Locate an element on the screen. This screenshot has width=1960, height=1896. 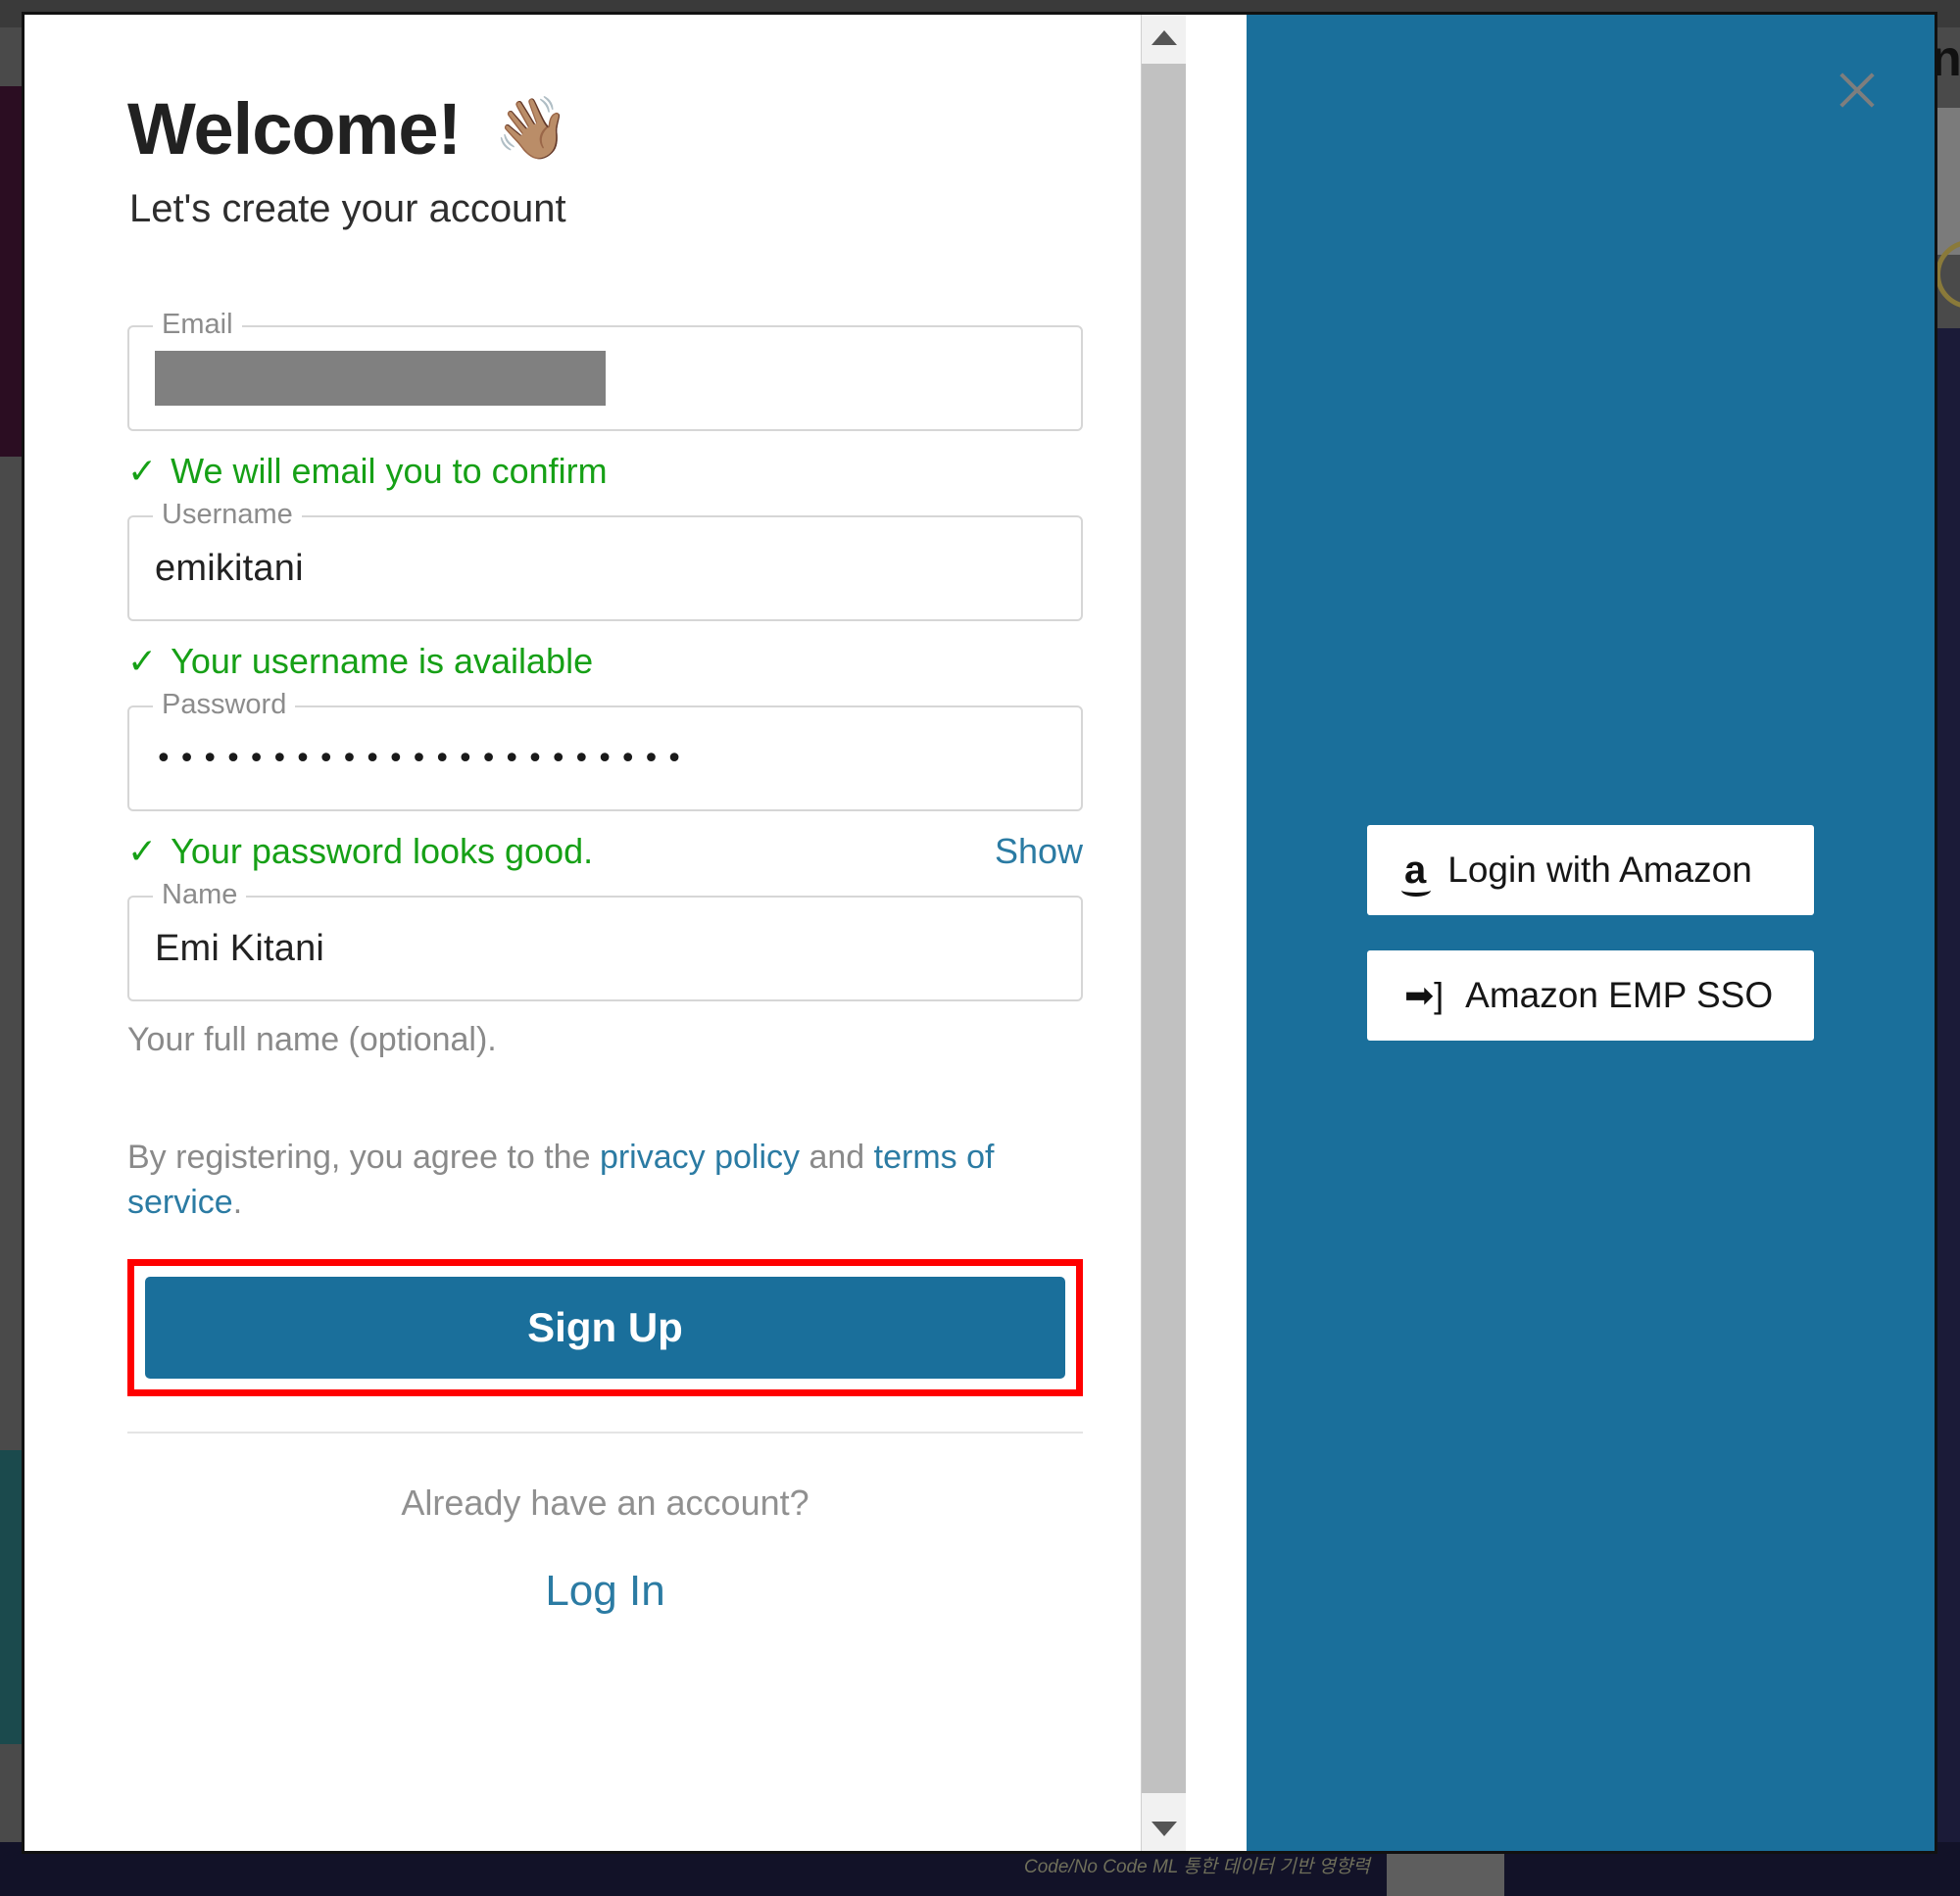
scroll-up-arrow is located at coordinates (1164, 37).